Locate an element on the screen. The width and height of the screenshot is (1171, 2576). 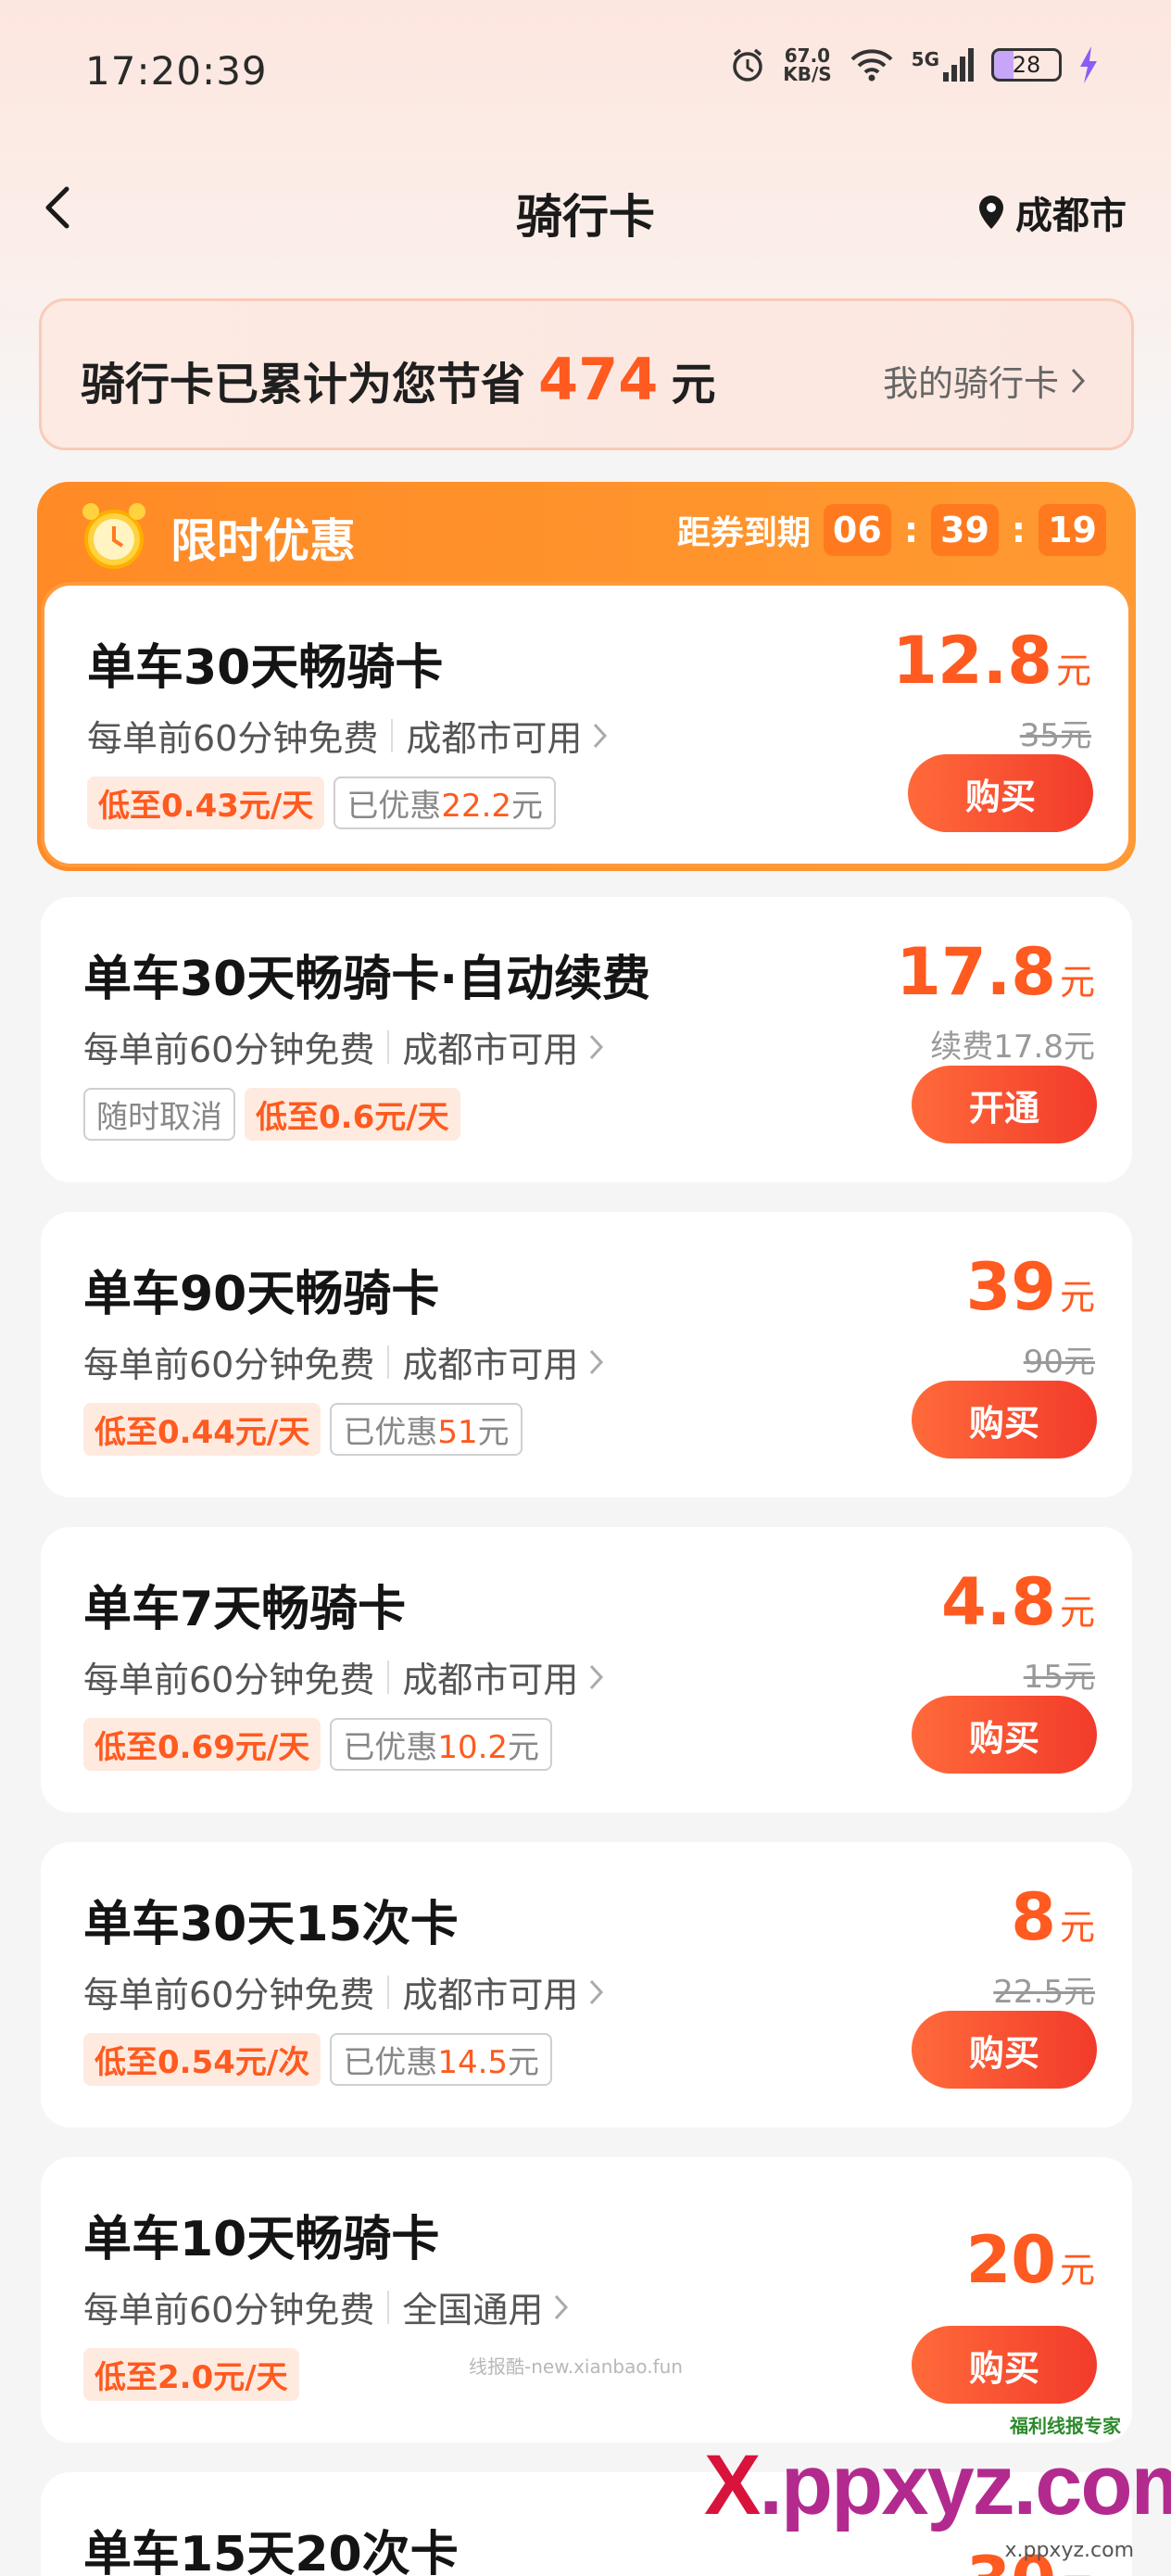
signal-indicator: 5G is located at coordinates (944, 65).